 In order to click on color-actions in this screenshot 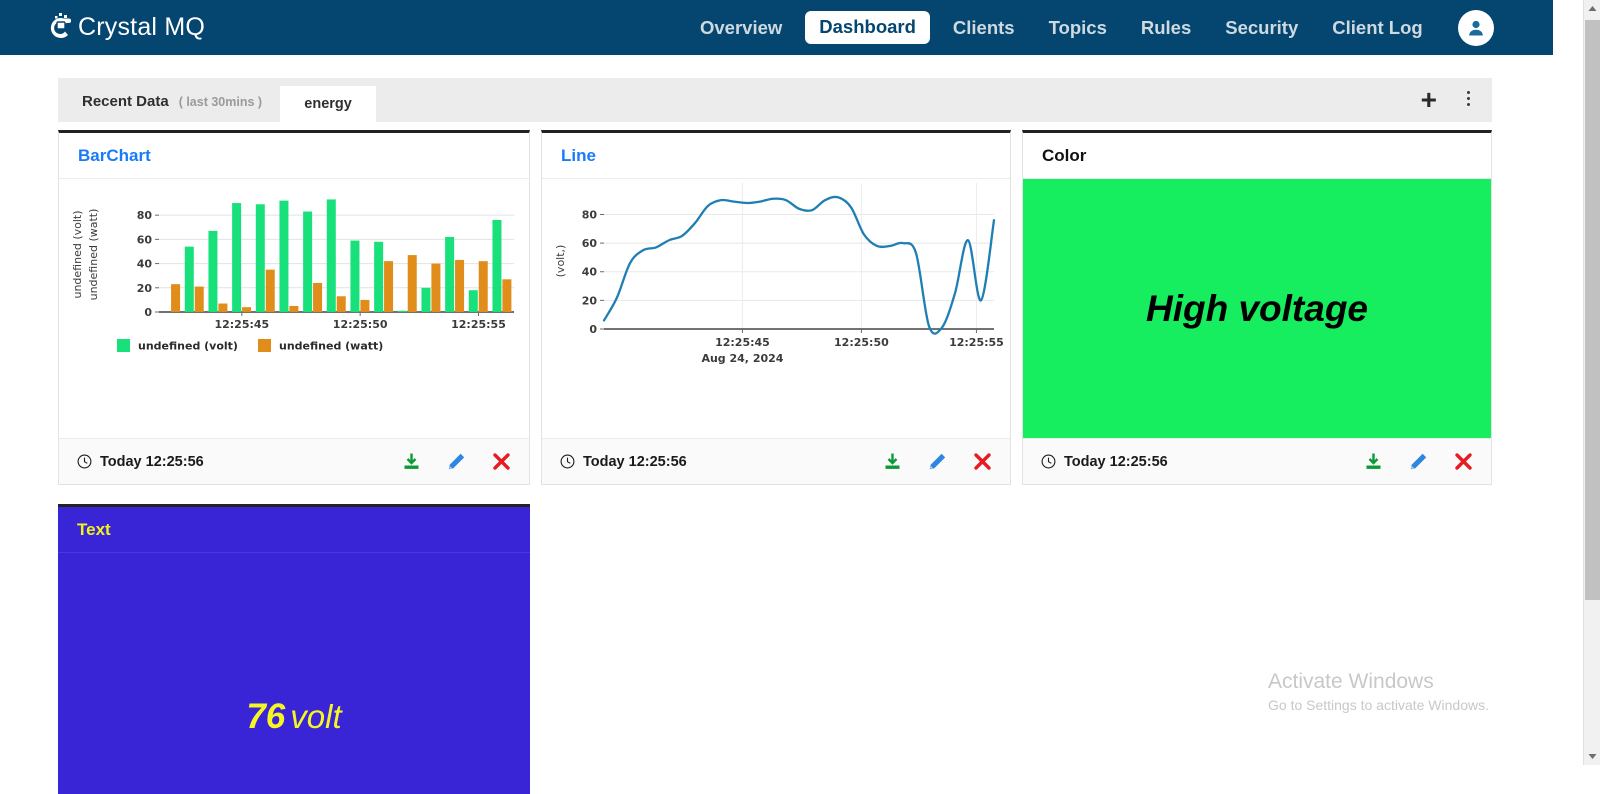, I will do `click(1418, 461)`.